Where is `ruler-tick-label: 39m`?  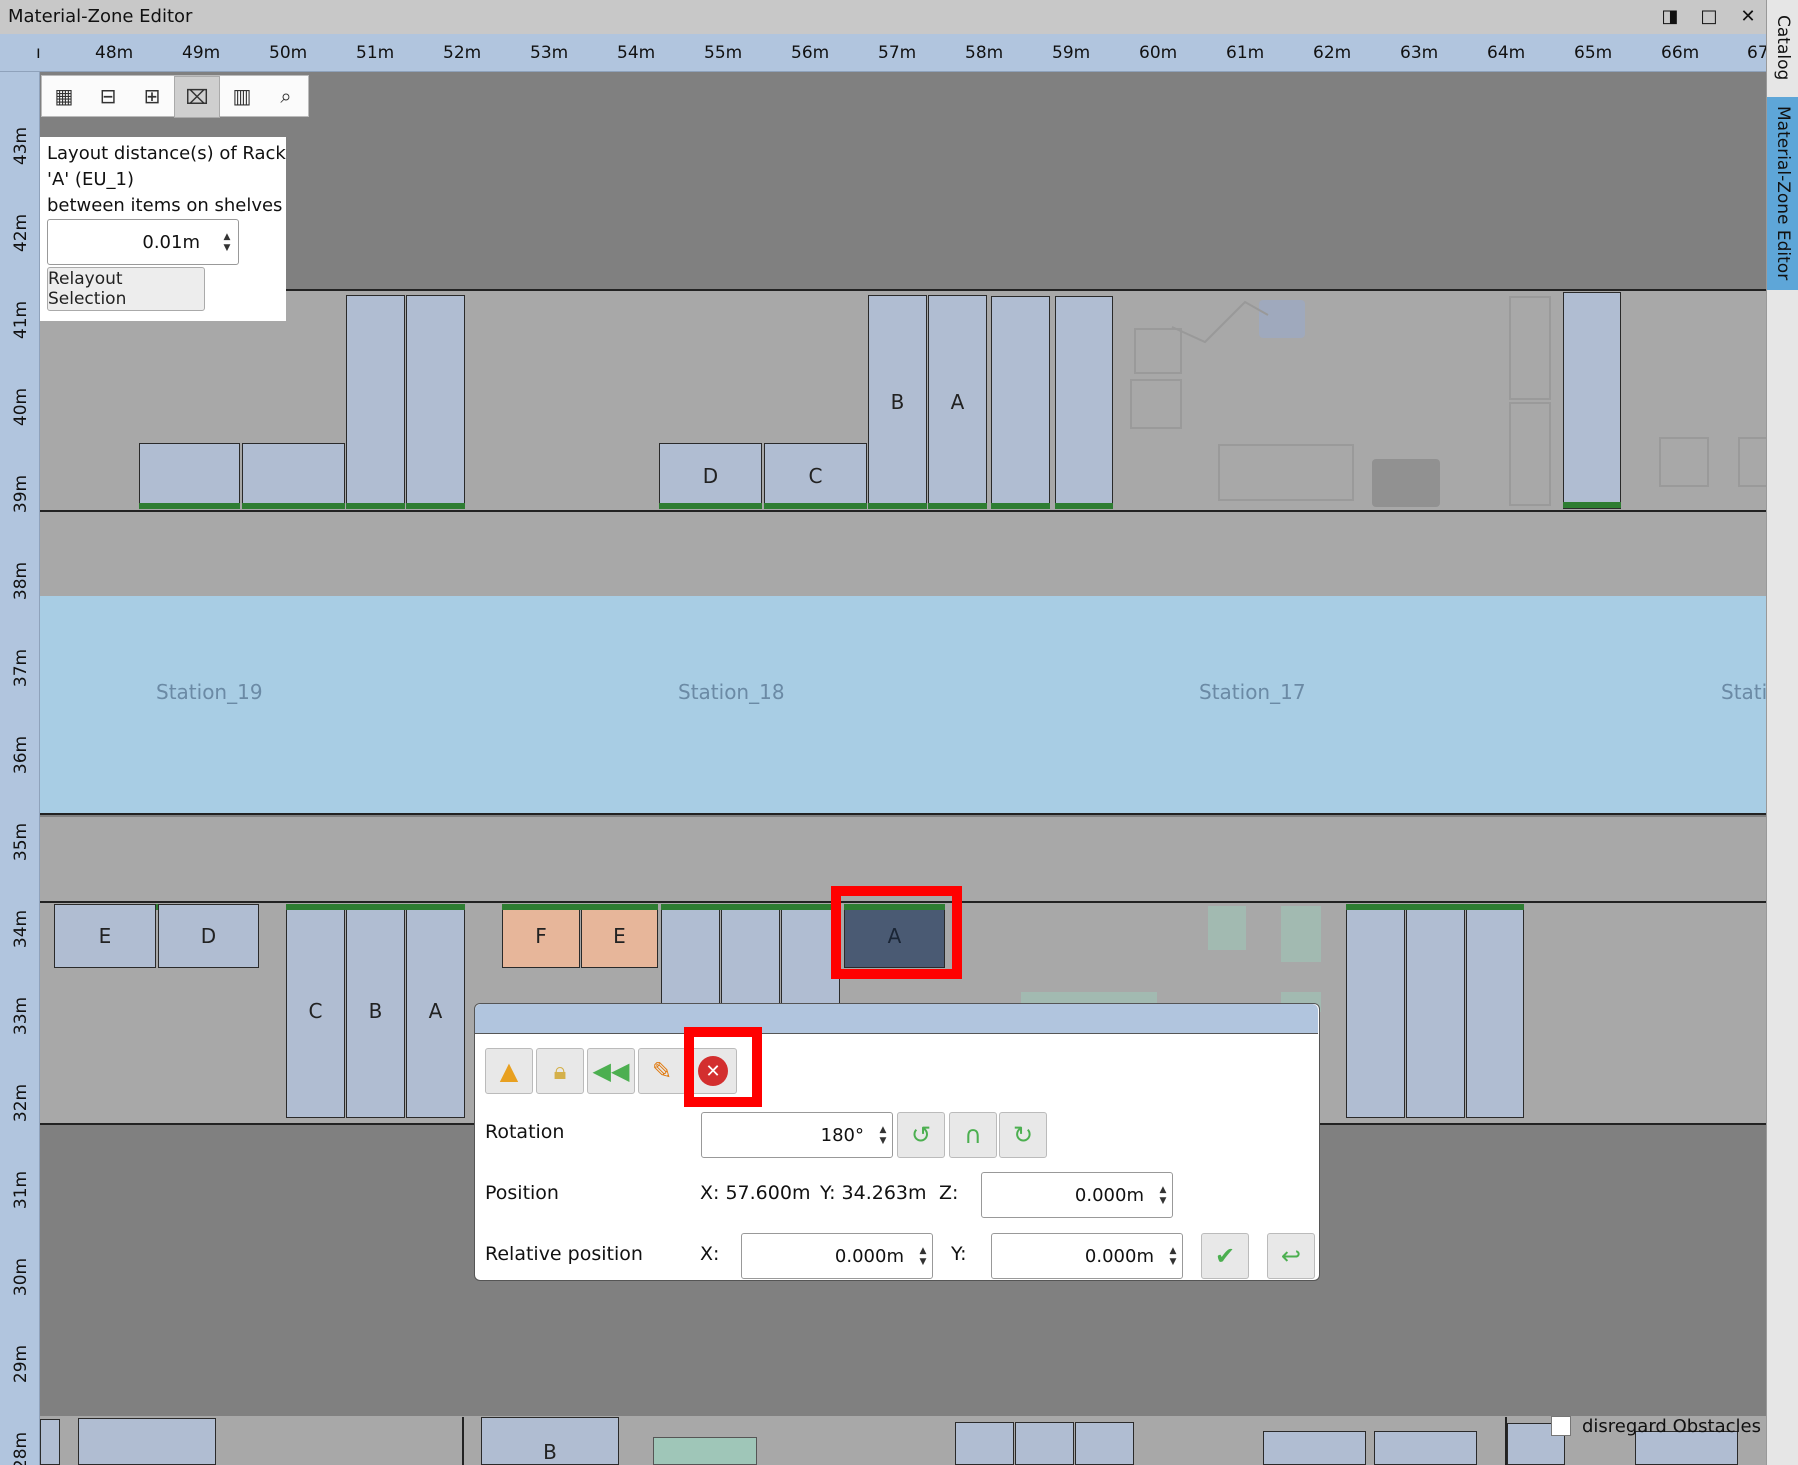 ruler-tick-label: 39m is located at coordinates (21, 494).